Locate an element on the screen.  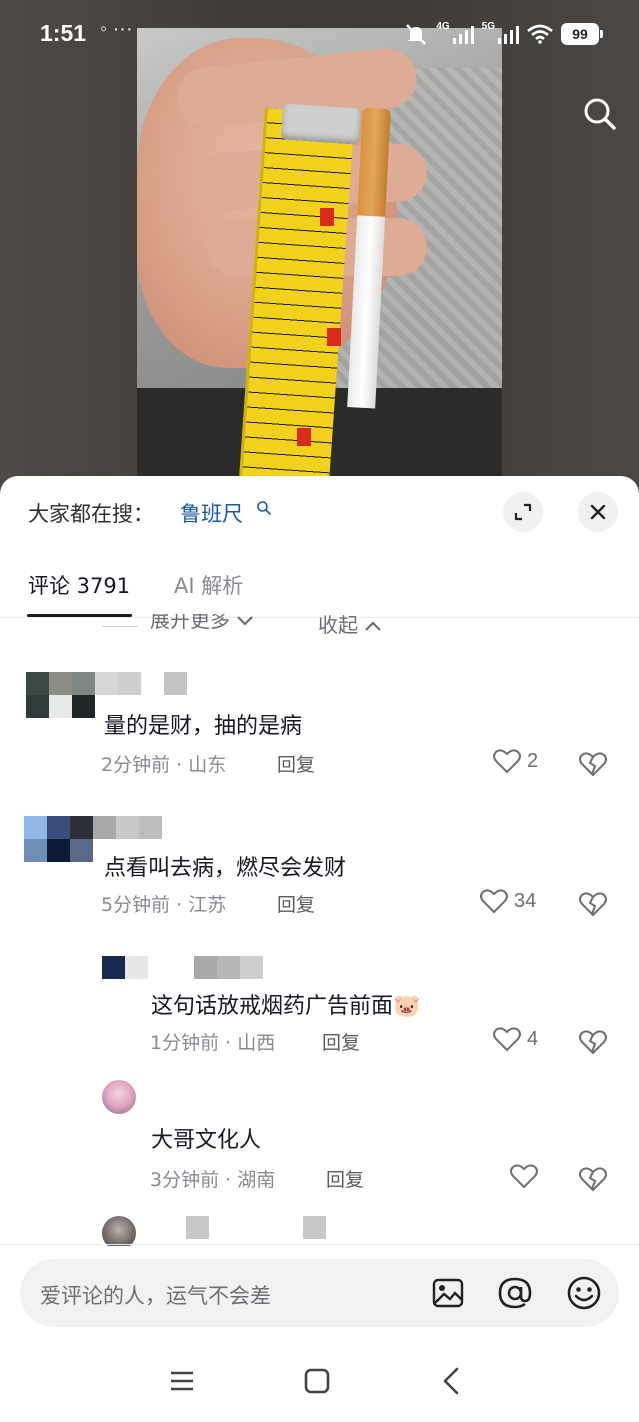
collapse-button: 收起 is located at coordinates (350, 626).